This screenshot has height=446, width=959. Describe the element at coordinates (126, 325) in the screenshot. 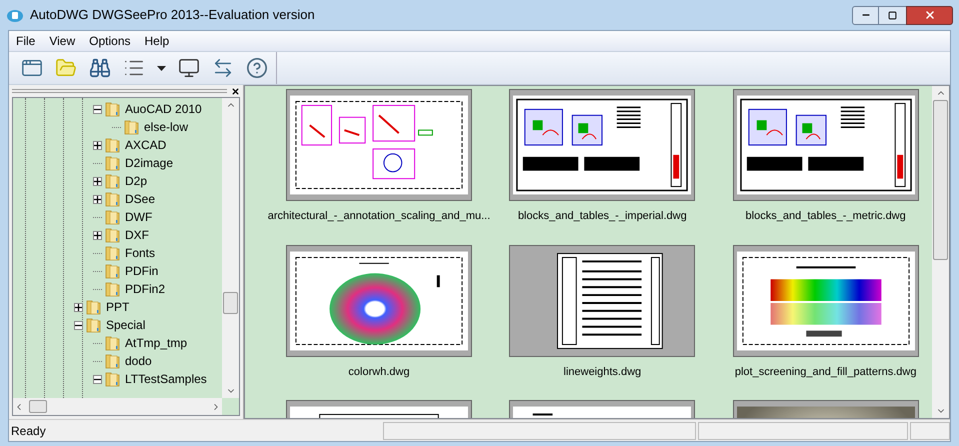

I see `tree-item: Special` at that location.